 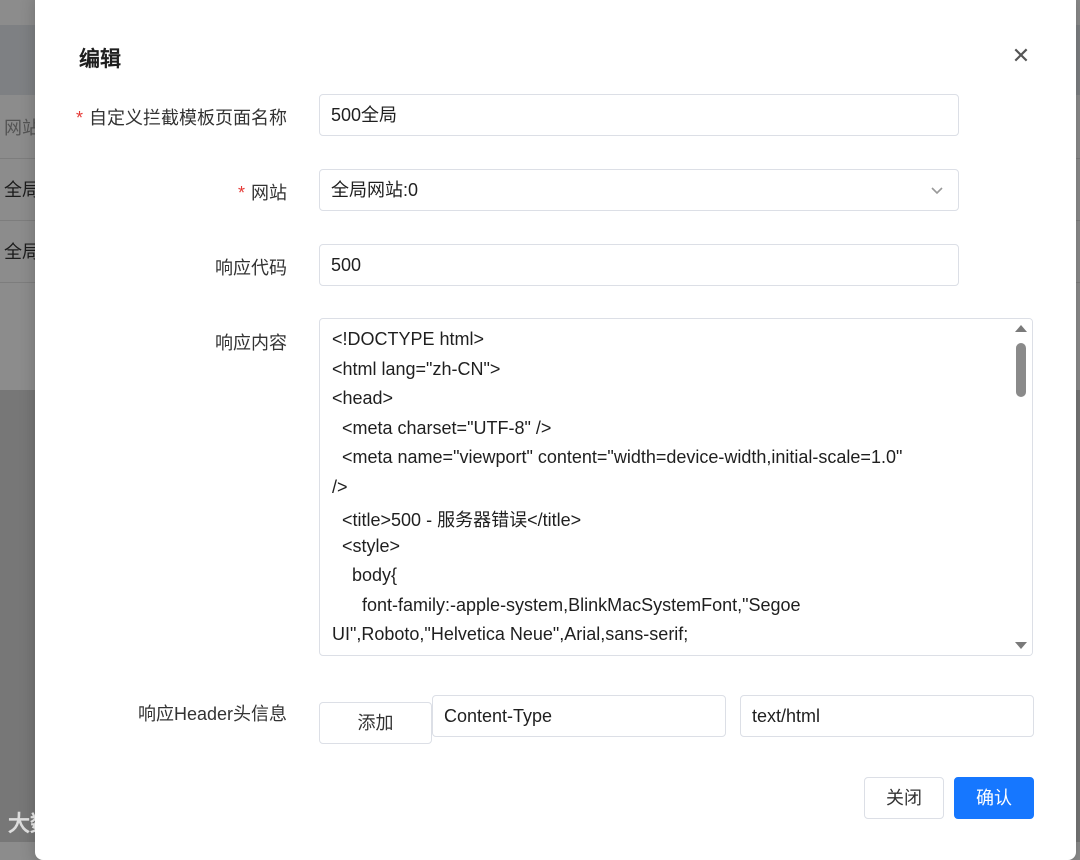 I want to click on close-icon: ✕, so click(x=1021, y=56).